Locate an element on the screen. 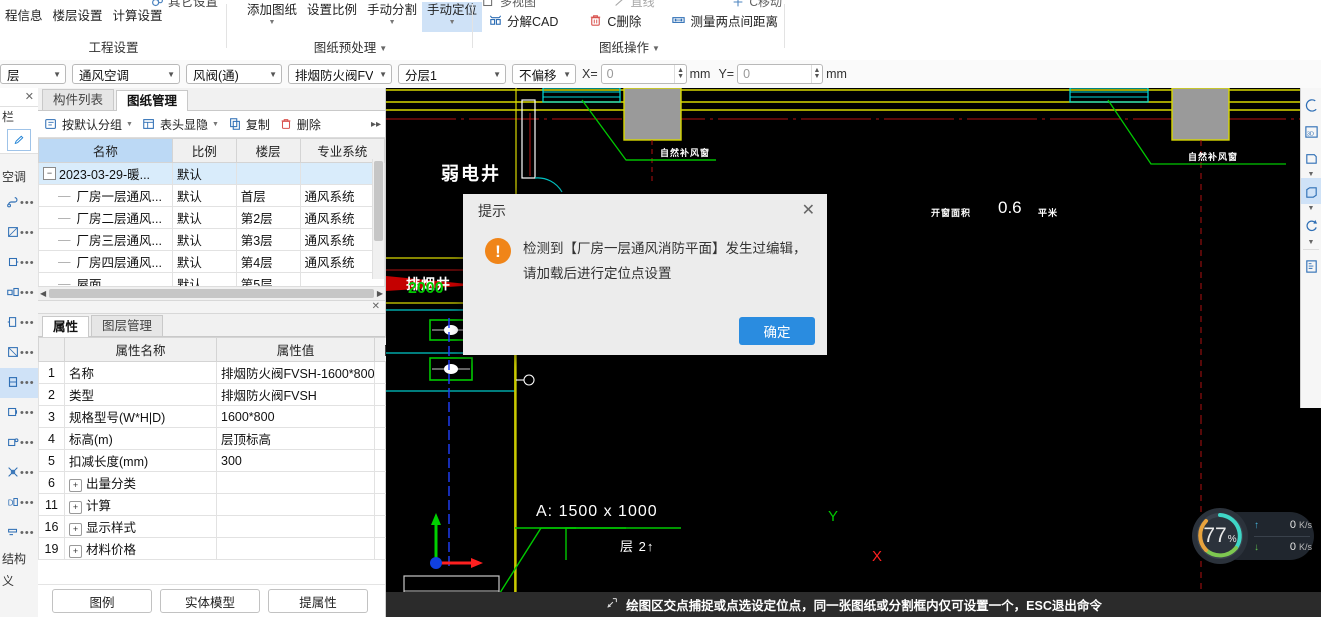  drawing-table-hscrollbar: ◀ ▶ is located at coordinates (211, 293).